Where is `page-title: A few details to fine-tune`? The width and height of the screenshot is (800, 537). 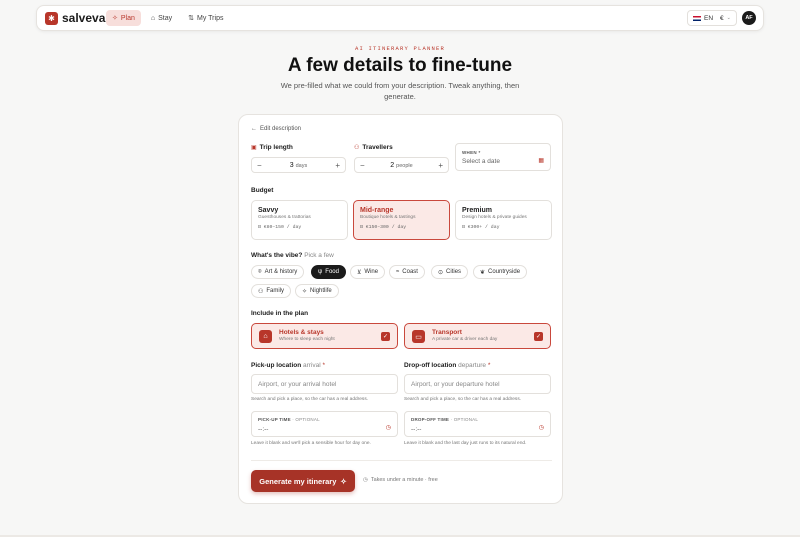 page-title: A few details to fine-tune is located at coordinates (400, 65).